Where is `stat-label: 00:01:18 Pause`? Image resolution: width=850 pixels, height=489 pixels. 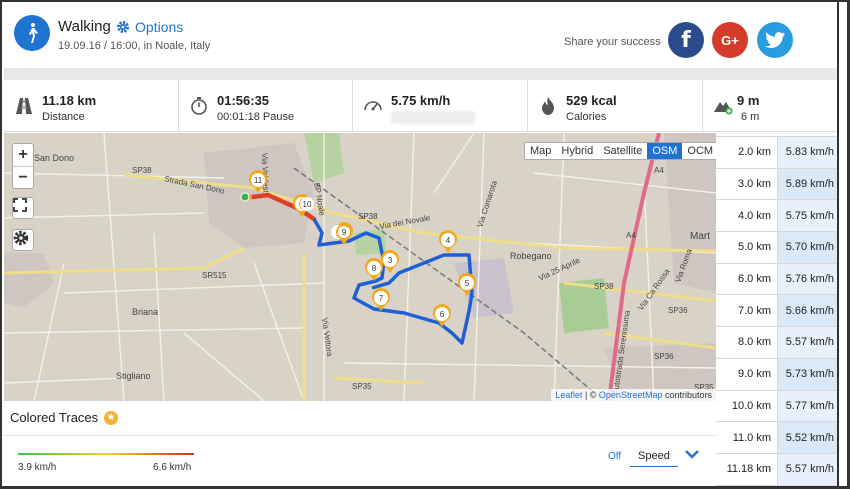
stat-label: 00:01:18 Pause is located at coordinates (256, 117).